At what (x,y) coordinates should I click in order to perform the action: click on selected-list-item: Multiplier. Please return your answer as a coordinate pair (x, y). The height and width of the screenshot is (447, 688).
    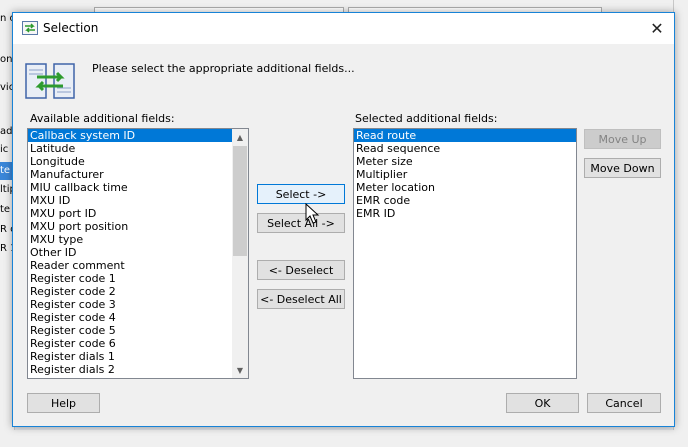
    Looking at the image, I should click on (465, 174).